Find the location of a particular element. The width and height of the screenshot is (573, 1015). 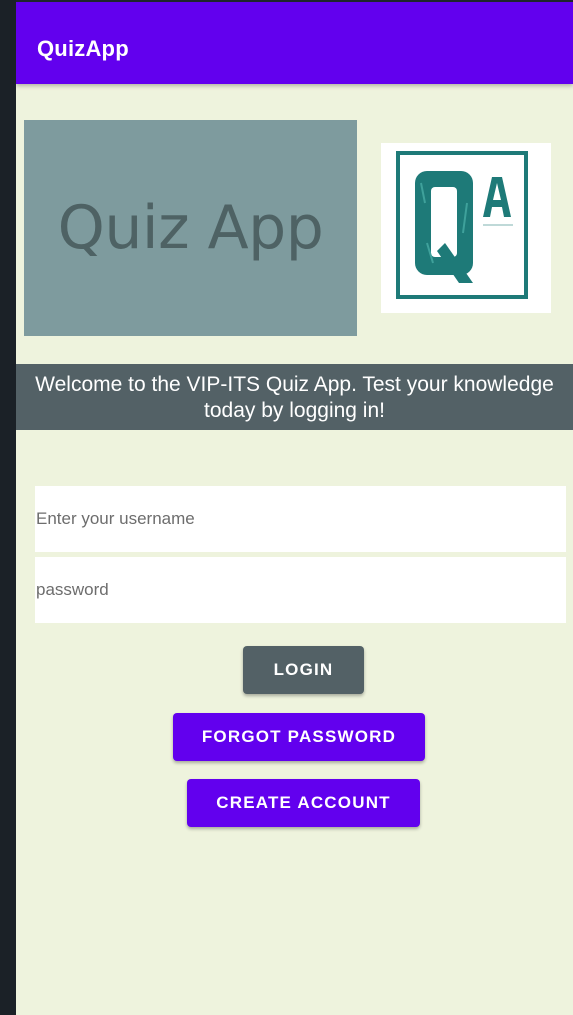

create-account-button: CREATE ACCOUNT is located at coordinates (303, 803).